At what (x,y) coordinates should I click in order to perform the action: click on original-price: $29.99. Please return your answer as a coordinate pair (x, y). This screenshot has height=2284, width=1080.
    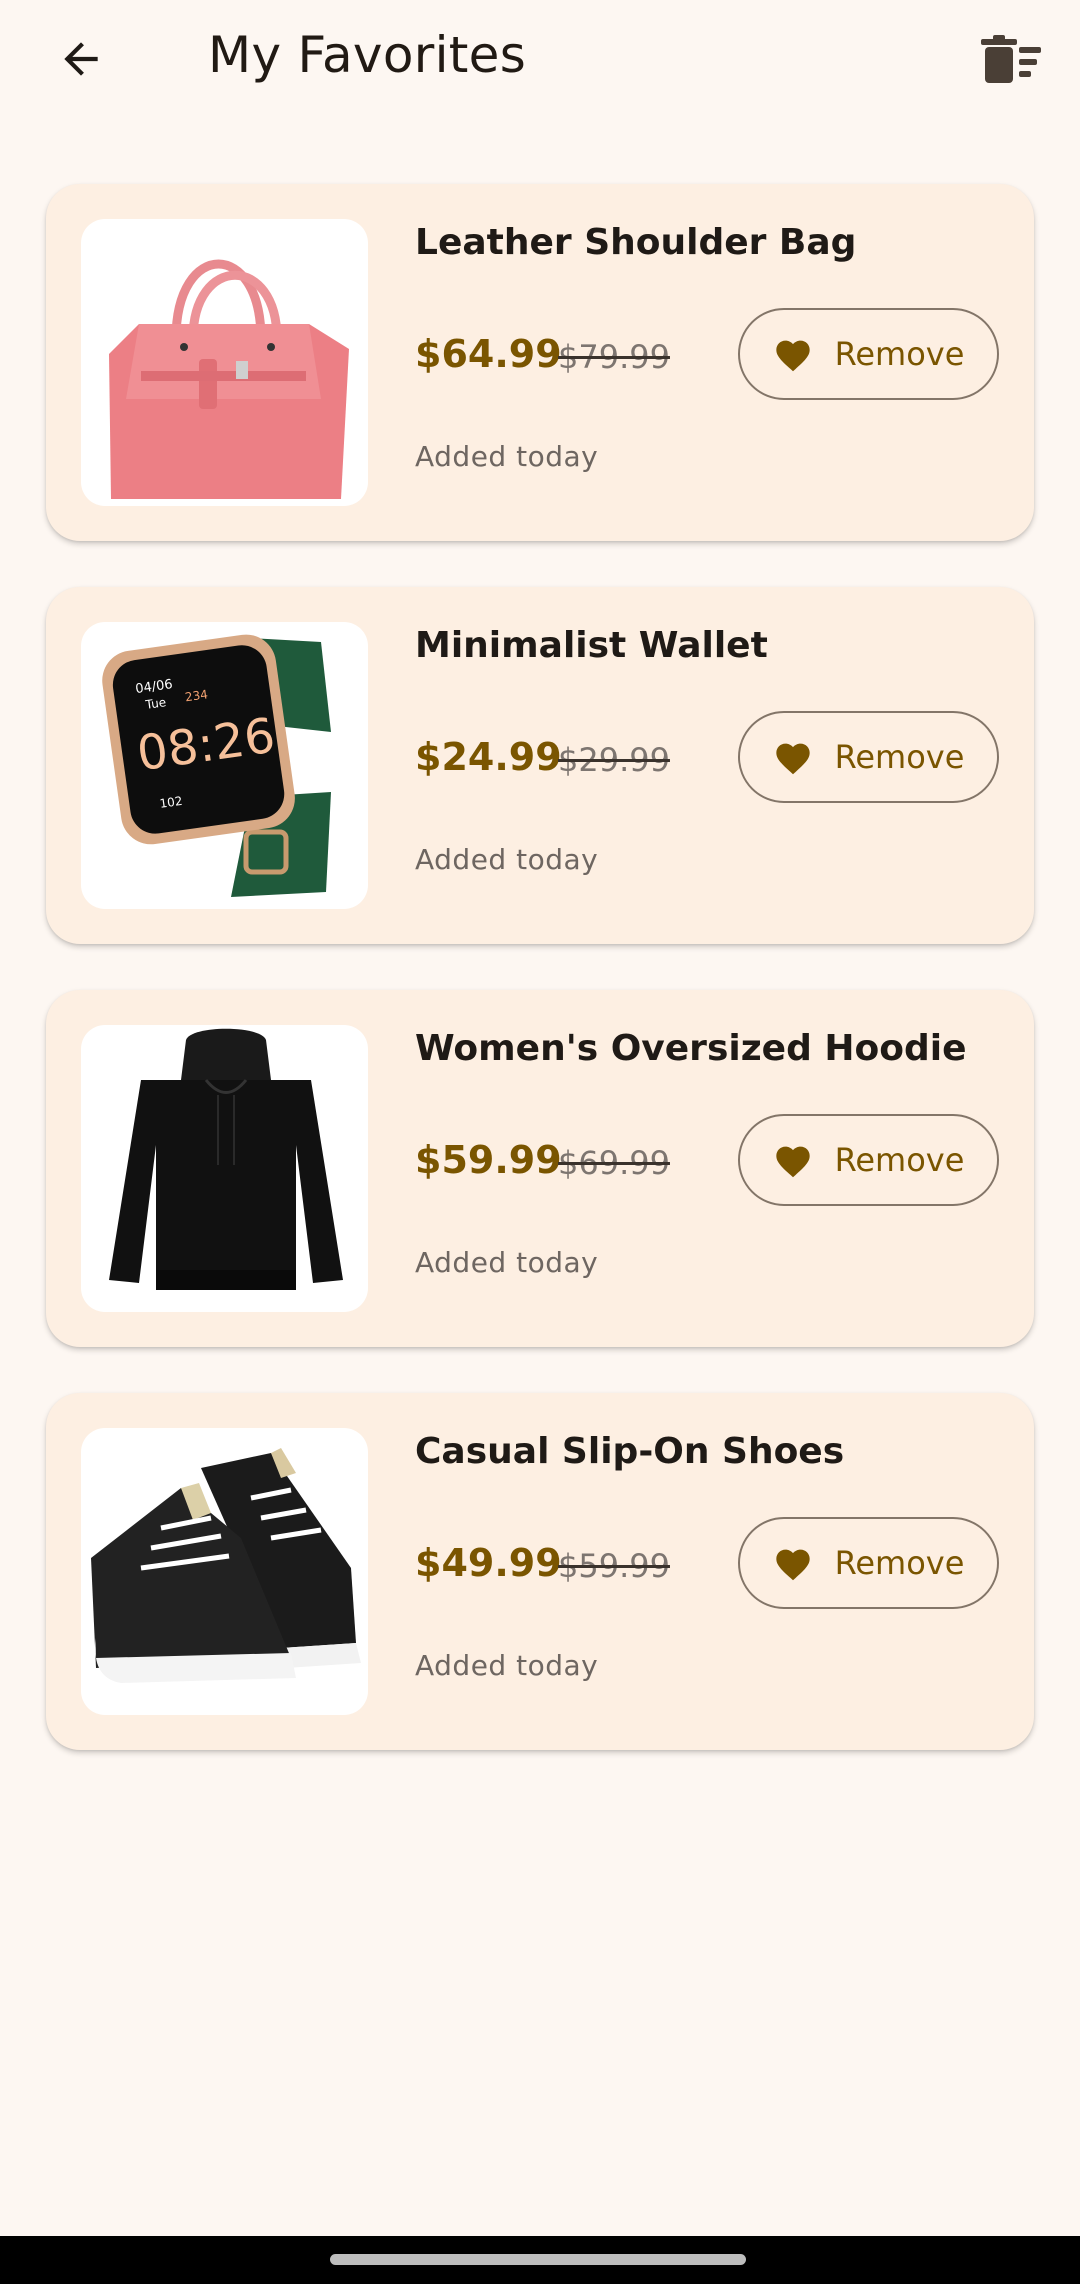
    Looking at the image, I should click on (614, 760).